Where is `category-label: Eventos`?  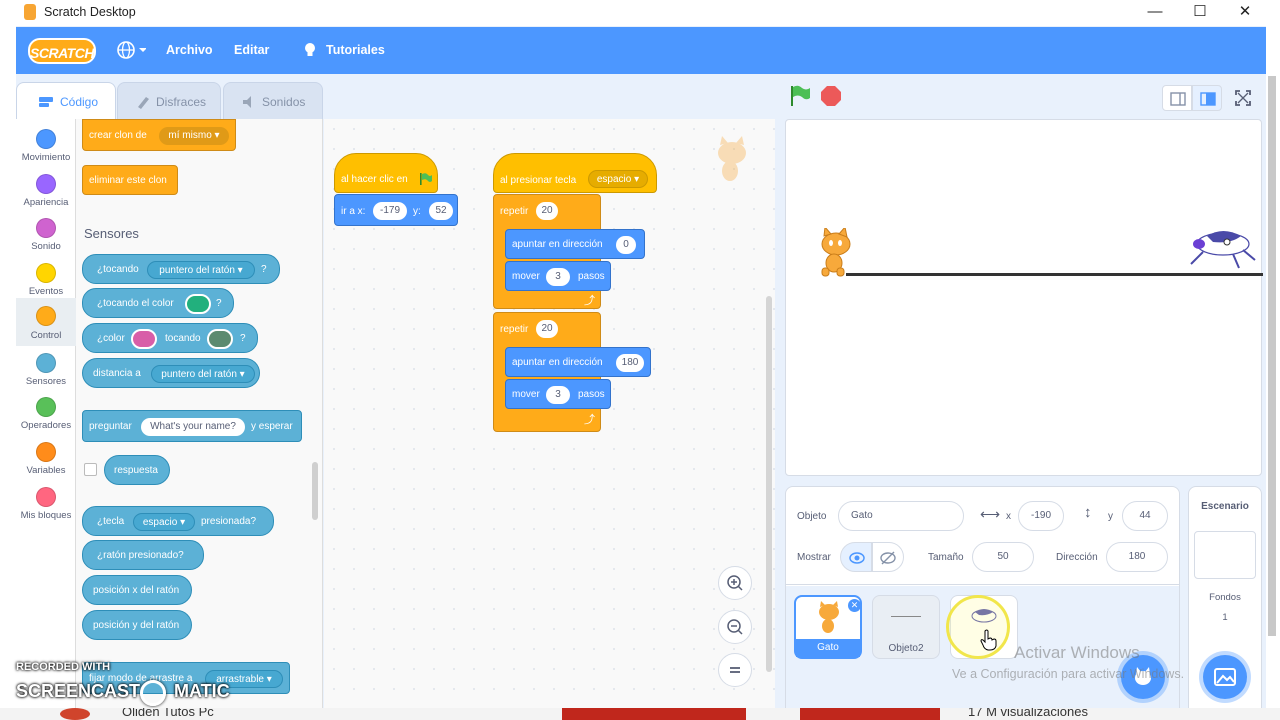
category-label: Eventos is located at coordinates (46, 291).